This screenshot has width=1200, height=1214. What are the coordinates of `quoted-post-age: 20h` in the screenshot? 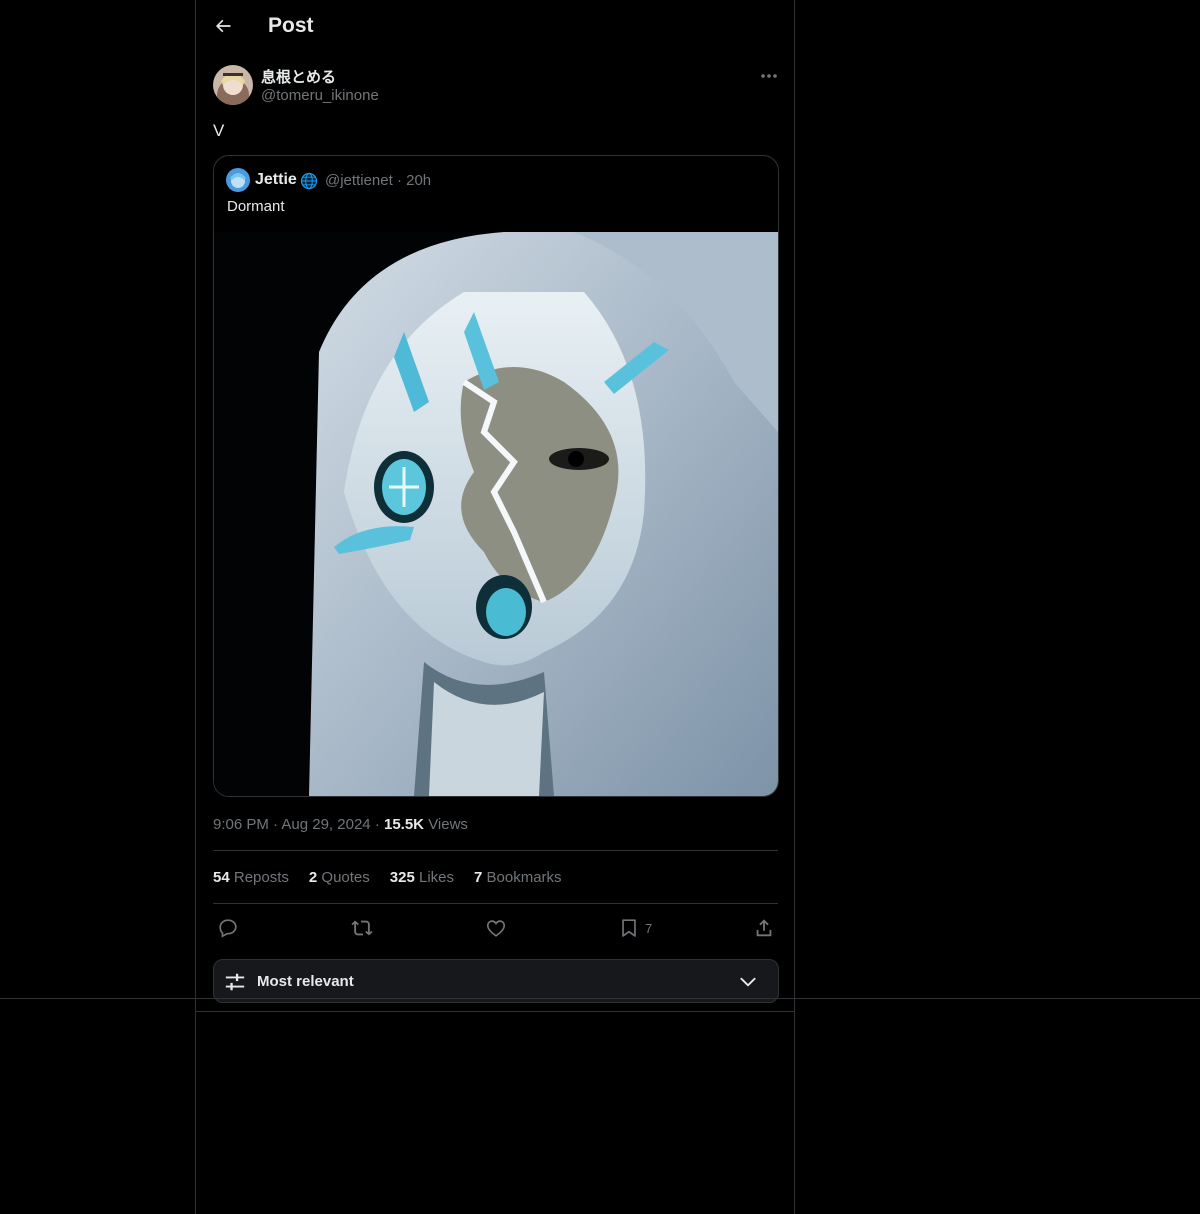 It's located at (419, 180).